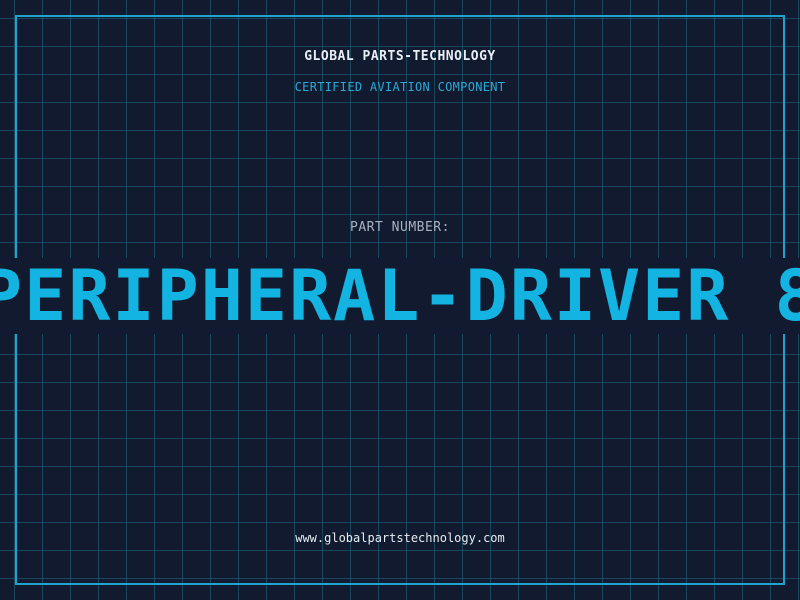 The height and width of the screenshot is (600, 800). Describe the element at coordinates (400, 87) in the screenshot. I see `certification-text: CERTIFIED AVIATION COMPONENT` at that location.